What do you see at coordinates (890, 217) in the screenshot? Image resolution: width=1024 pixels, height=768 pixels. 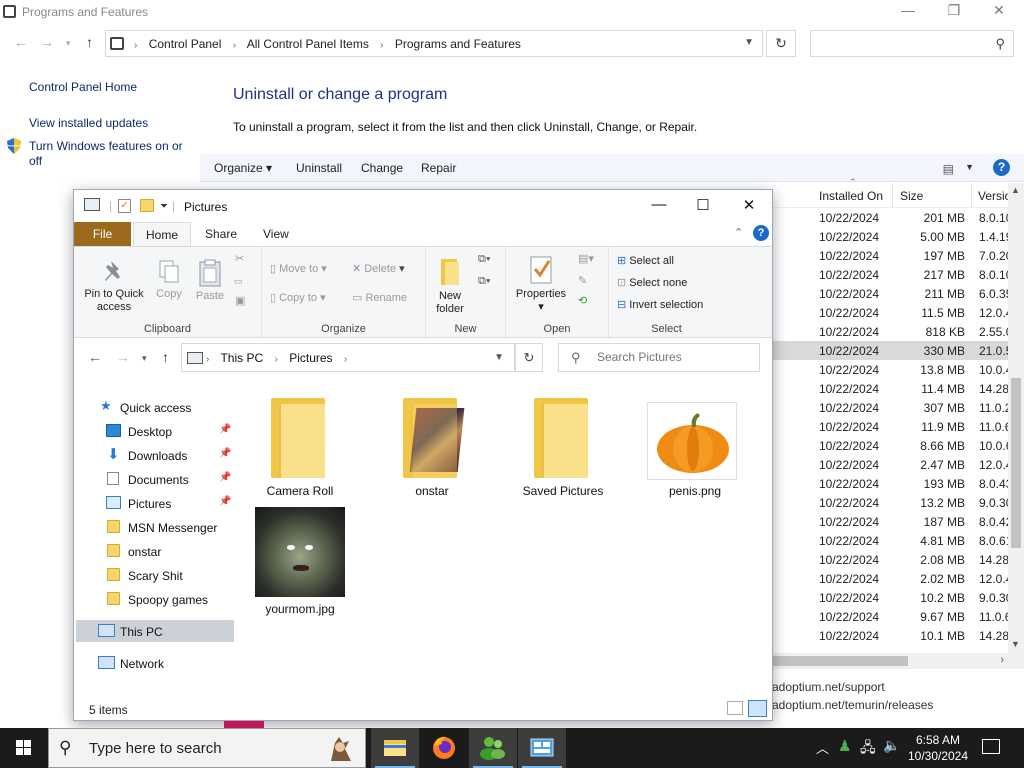 I see `table-row: 10/22/2024 201 MB 8.0.10` at bounding box center [890, 217].